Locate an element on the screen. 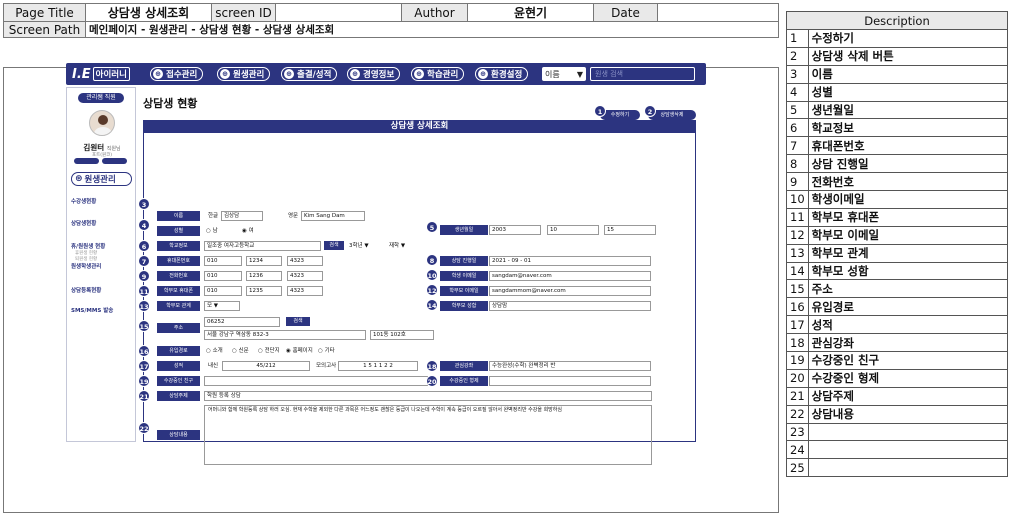 The height and width of the screenshot is (526, 1013). parent-phone-1-input: 010 is located at coordinates (223, 291).